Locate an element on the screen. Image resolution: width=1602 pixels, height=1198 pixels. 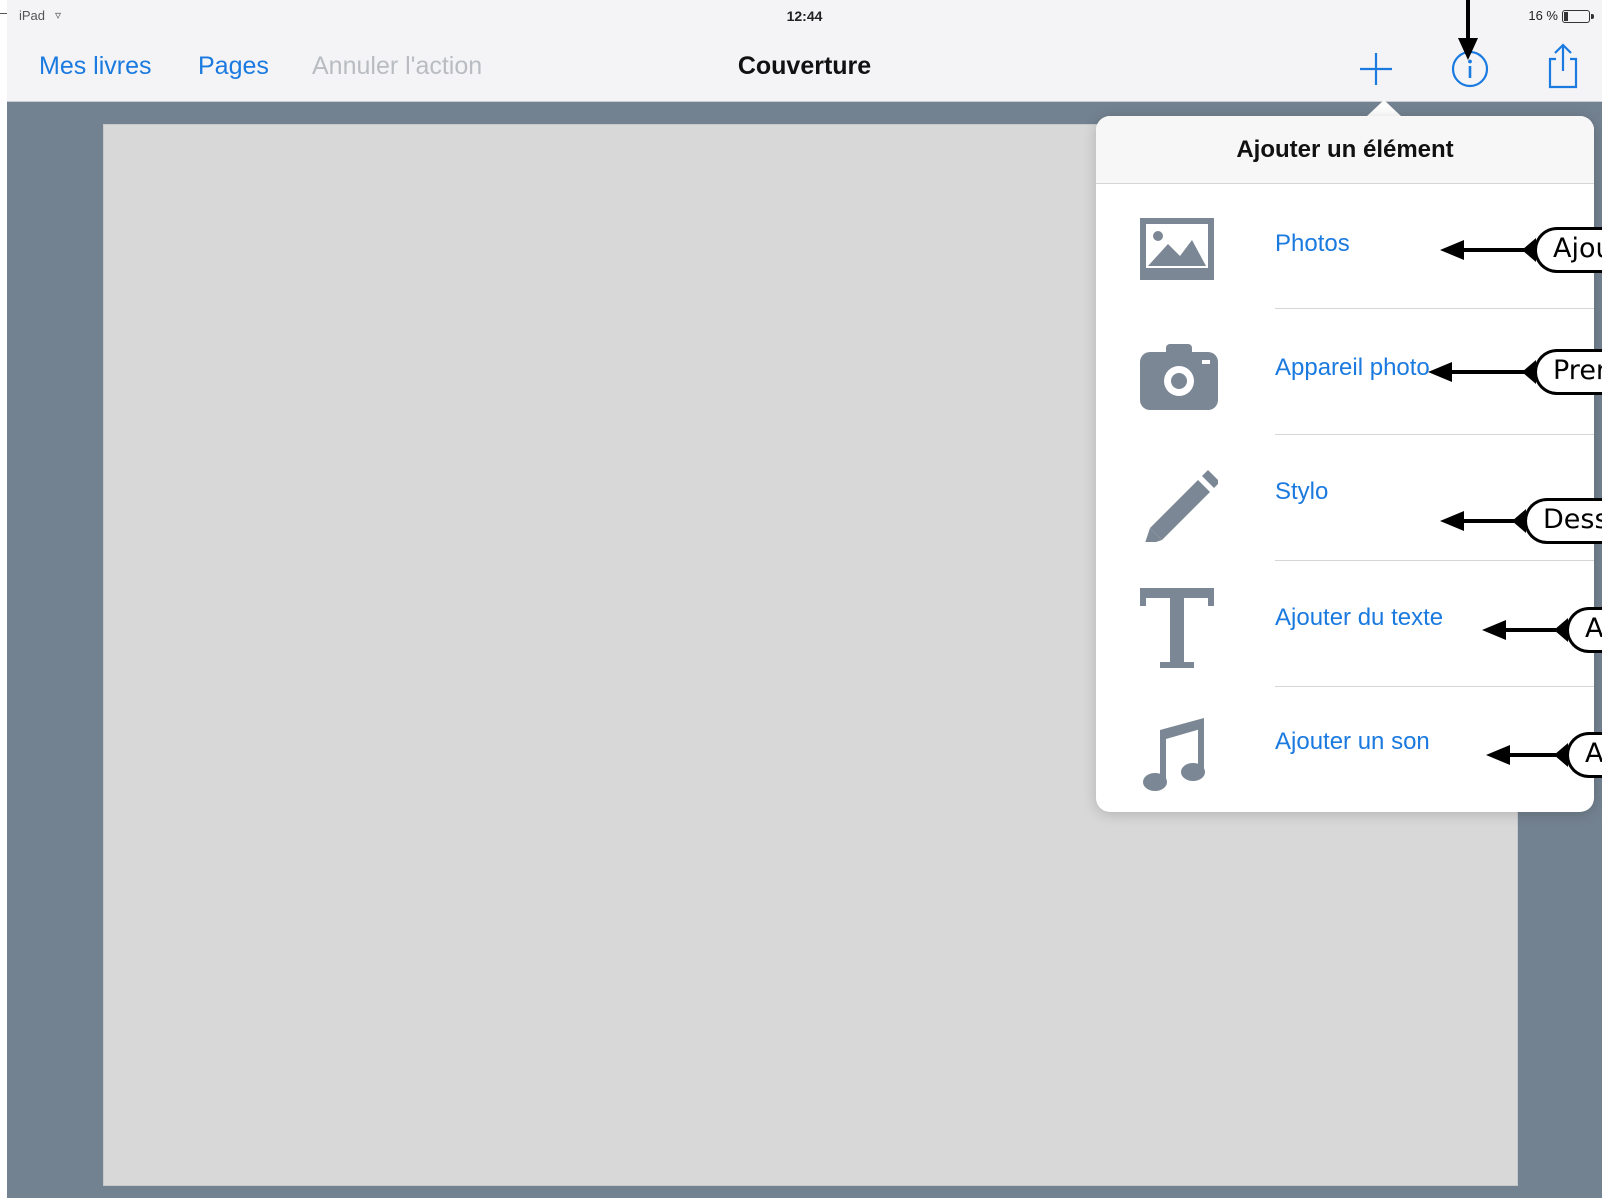
menu-item-pen: Stylo is located at coordinates (1345, 499).